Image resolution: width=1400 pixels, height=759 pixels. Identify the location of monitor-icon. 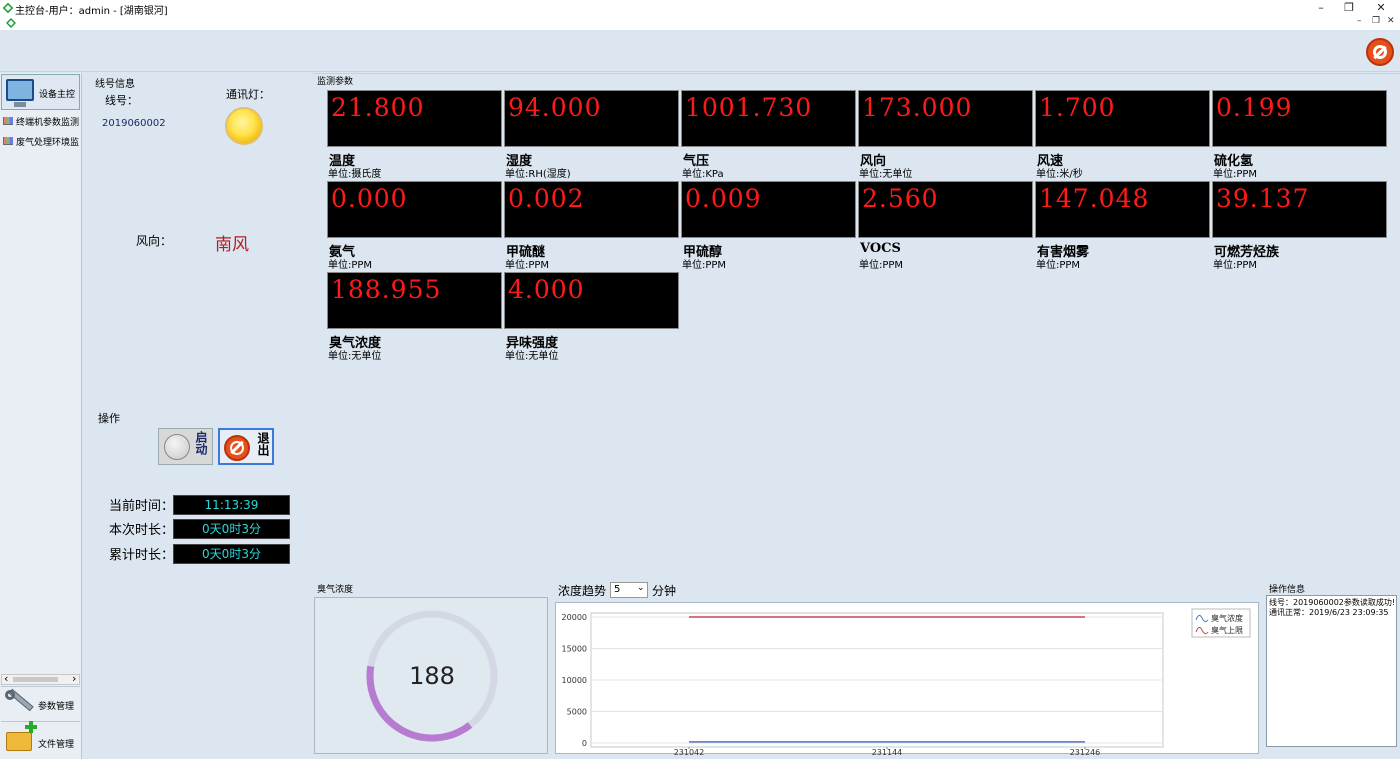
(20, 90).